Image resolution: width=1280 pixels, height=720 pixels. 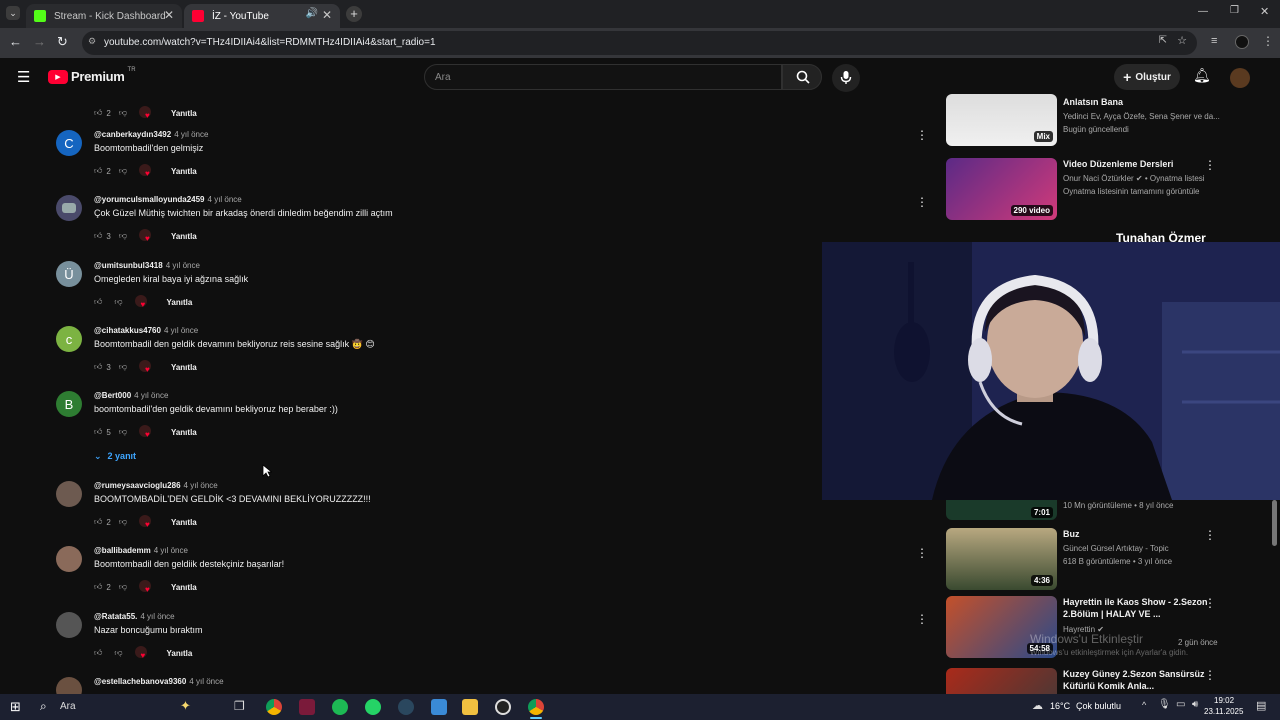 I want to click on minimize-icon: —, so click(x=1203, y=11).